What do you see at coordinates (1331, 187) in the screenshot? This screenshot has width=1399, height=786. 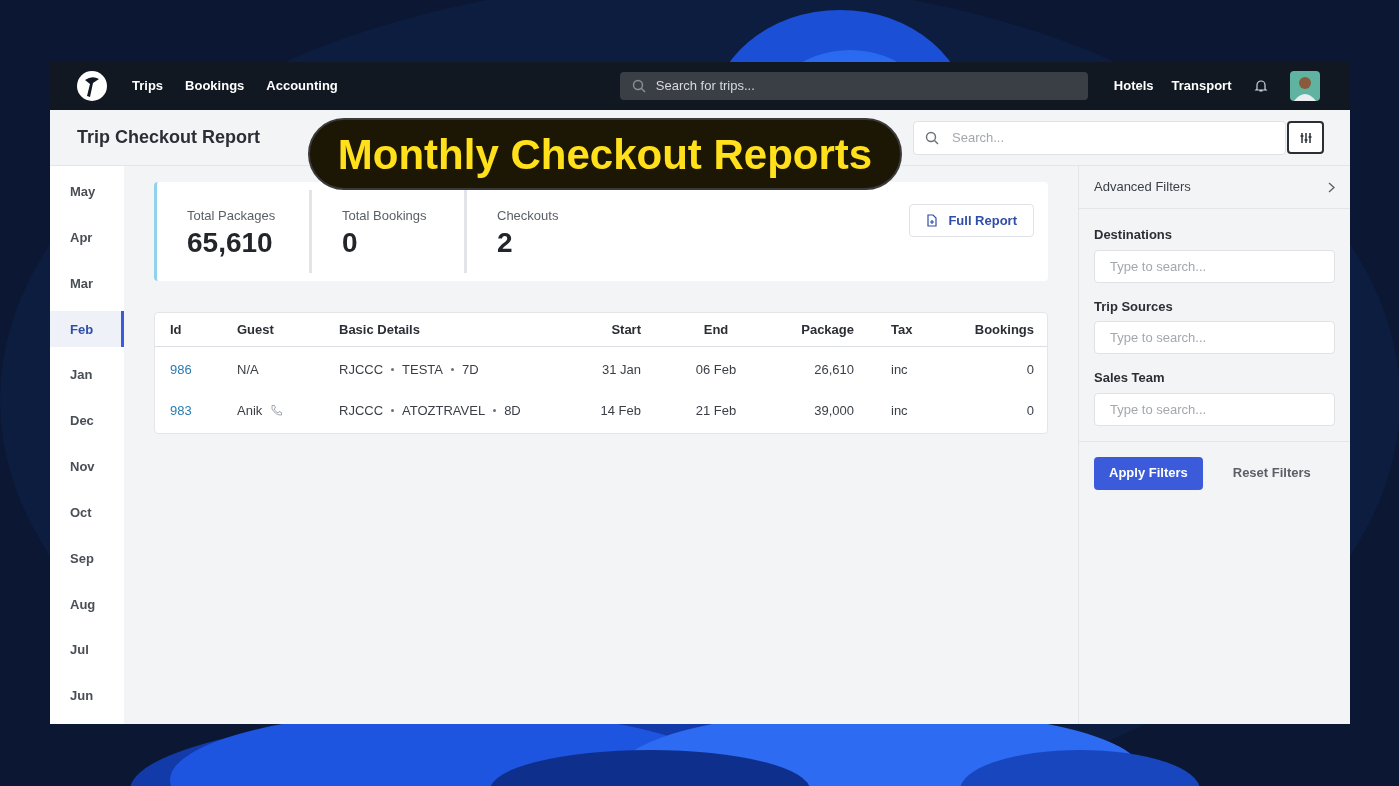 I see `chevron-right-icon` at bounding box center [1331, 187].